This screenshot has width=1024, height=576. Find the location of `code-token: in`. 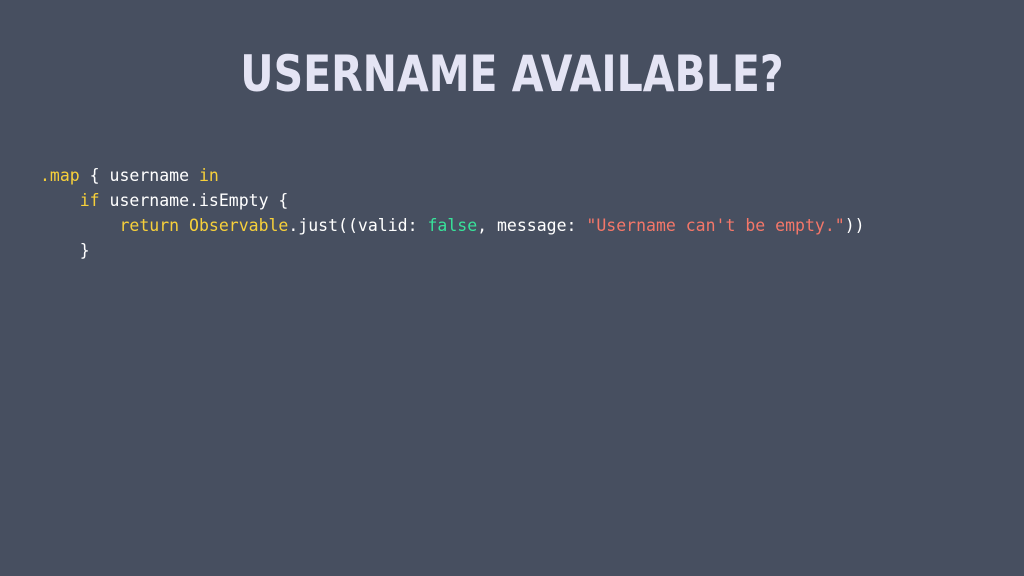

code-token: in is located at coordinates (208, 175).